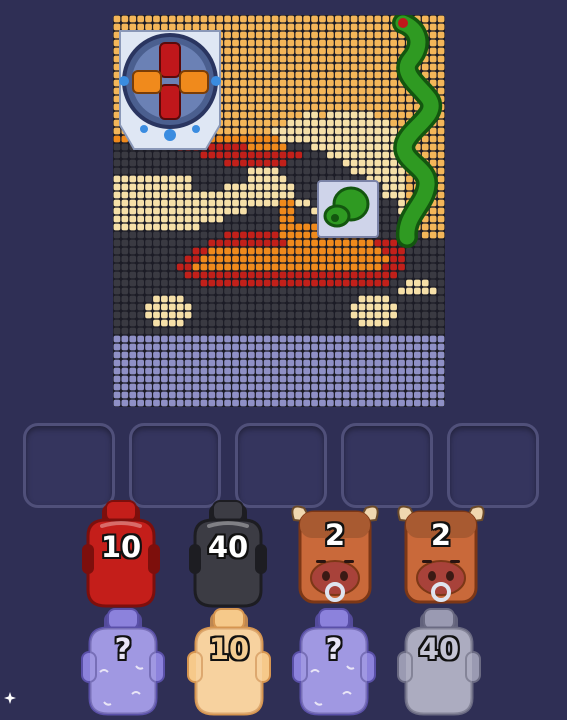 This screenshot has width=567, height=720. What do you see at coordinates (348, 209) in the screenshot?
I see `green-cannon-icon` at bounding box center [348, 209].